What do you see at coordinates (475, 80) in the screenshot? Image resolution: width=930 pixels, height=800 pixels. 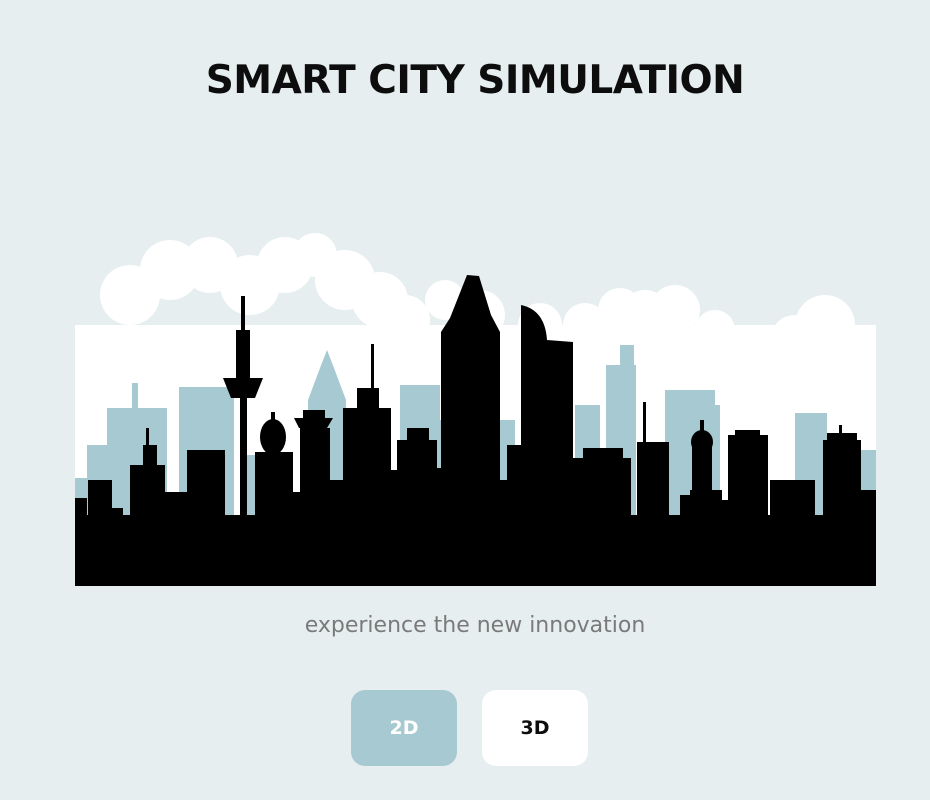 I see `page-title: SMART CITY SIMULATION` at bounding box center [475, 80].